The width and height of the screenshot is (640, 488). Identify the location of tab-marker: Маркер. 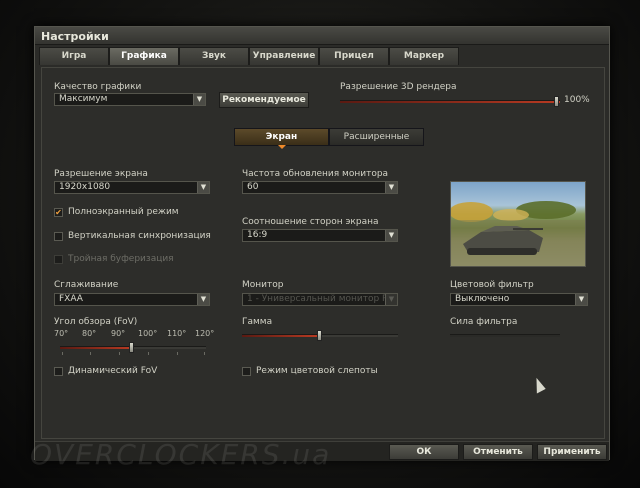
(424, 56).